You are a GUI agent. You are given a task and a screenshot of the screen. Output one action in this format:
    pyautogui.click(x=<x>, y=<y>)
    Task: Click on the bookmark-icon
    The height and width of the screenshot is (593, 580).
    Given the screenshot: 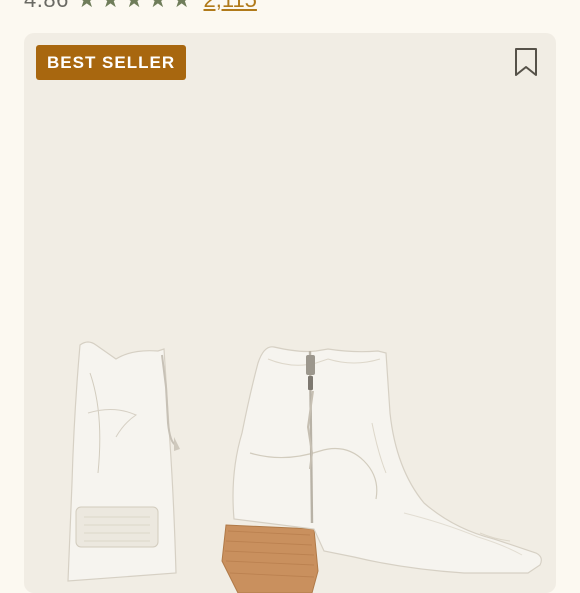 What is the action you would take?
    pyautogui.click(x=526, y=62)
    